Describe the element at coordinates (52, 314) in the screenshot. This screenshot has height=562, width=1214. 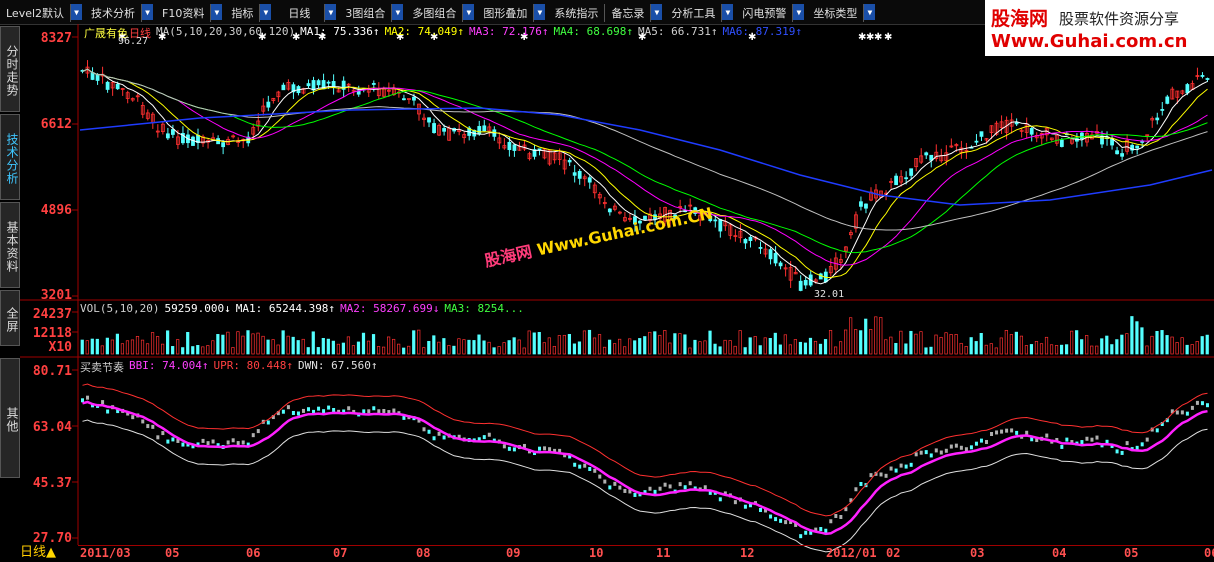
I see `volume-y-label: 24237` at that location.